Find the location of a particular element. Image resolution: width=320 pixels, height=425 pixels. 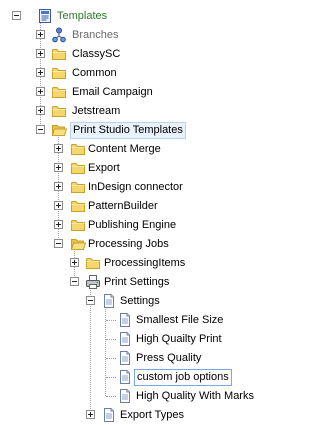

tree-node-content-merge: Content Merge is located at coordinates (138, 149).